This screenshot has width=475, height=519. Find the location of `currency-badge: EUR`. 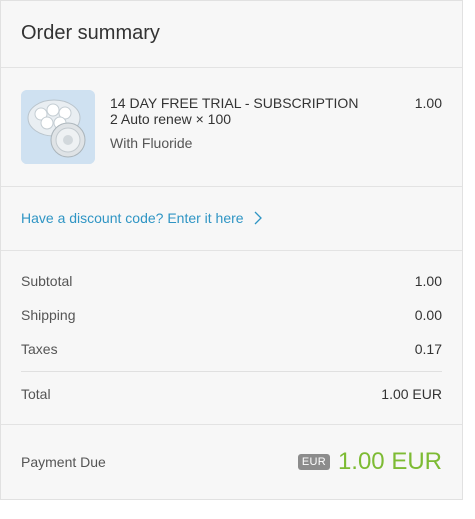

currency-badge: EUR is located at coordinates (313, 462).